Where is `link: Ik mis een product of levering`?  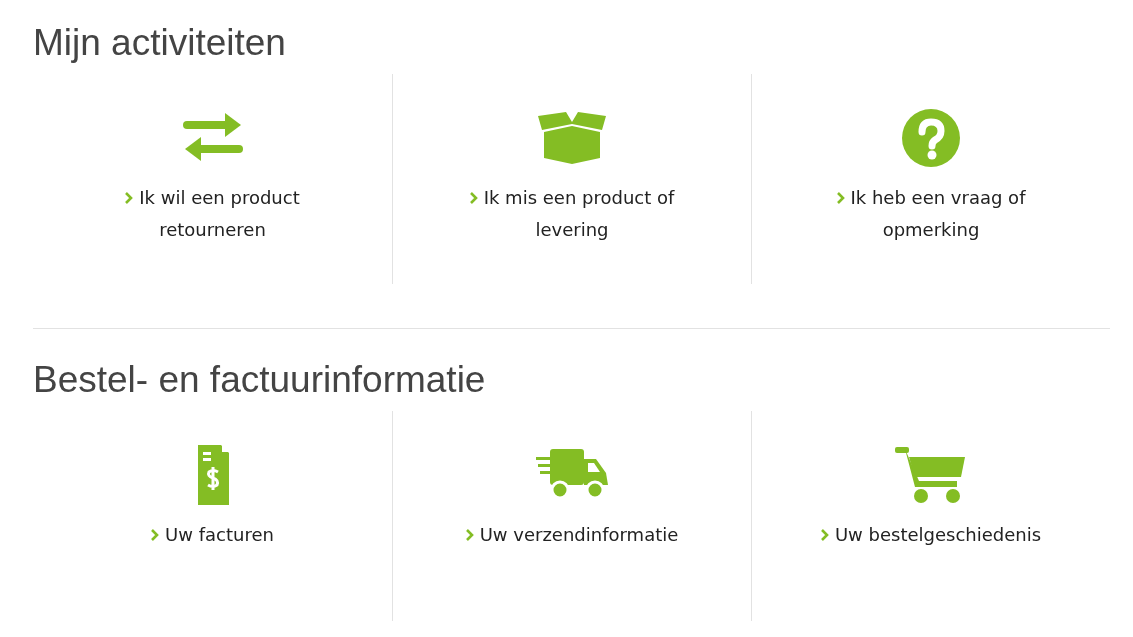 link: Ik mis een product of levering is located at coordinates (572, 214).